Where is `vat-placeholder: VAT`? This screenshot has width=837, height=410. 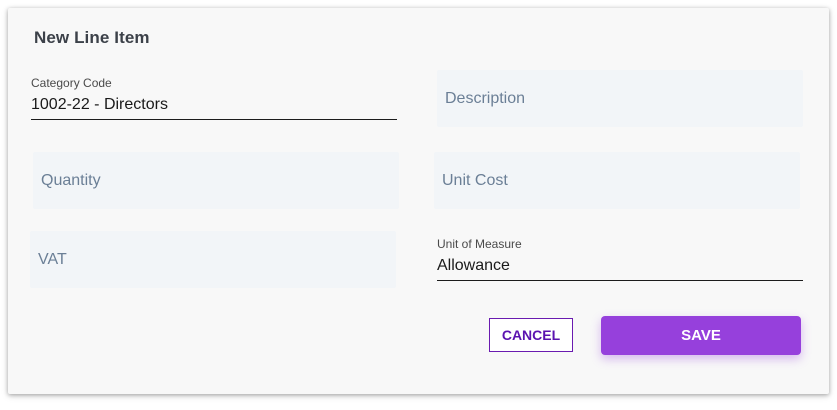 vat-placeholder: VAT is located at coordinates (52, 259).